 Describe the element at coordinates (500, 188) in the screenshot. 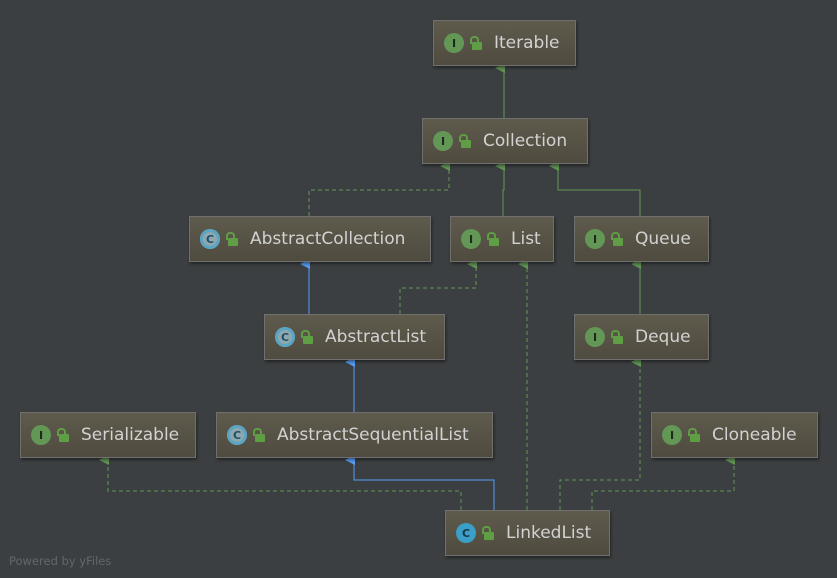

I see `edge-list-collection` at that location.